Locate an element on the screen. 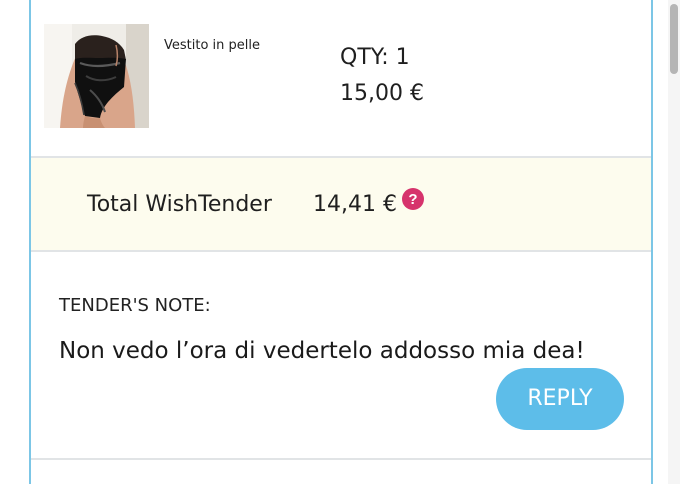 The width and height of the screenshot is (680, 484). note-title: TENDER'S NOTE: is located at coordinates (135, 305).